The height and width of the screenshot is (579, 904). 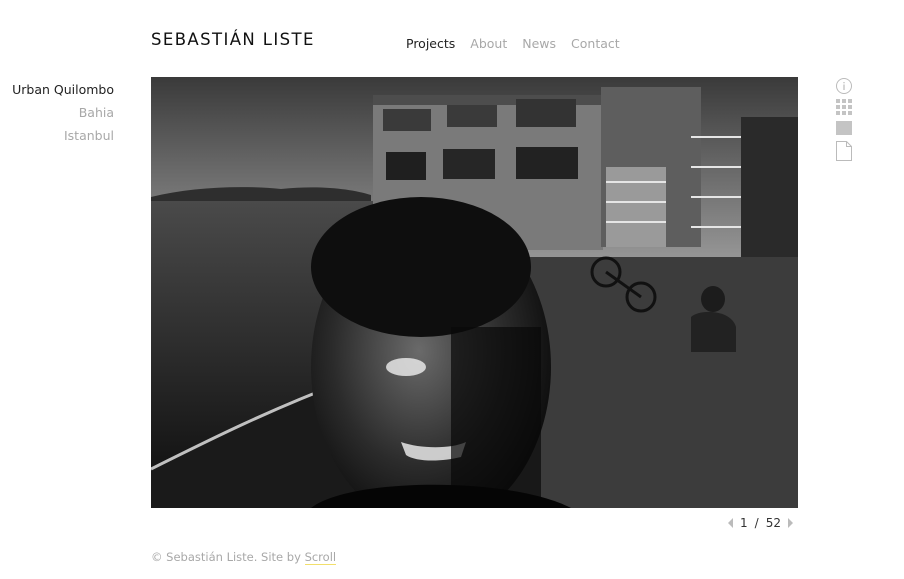 I want to click on project-bahia: Bahia, so click(x=63, y=112).